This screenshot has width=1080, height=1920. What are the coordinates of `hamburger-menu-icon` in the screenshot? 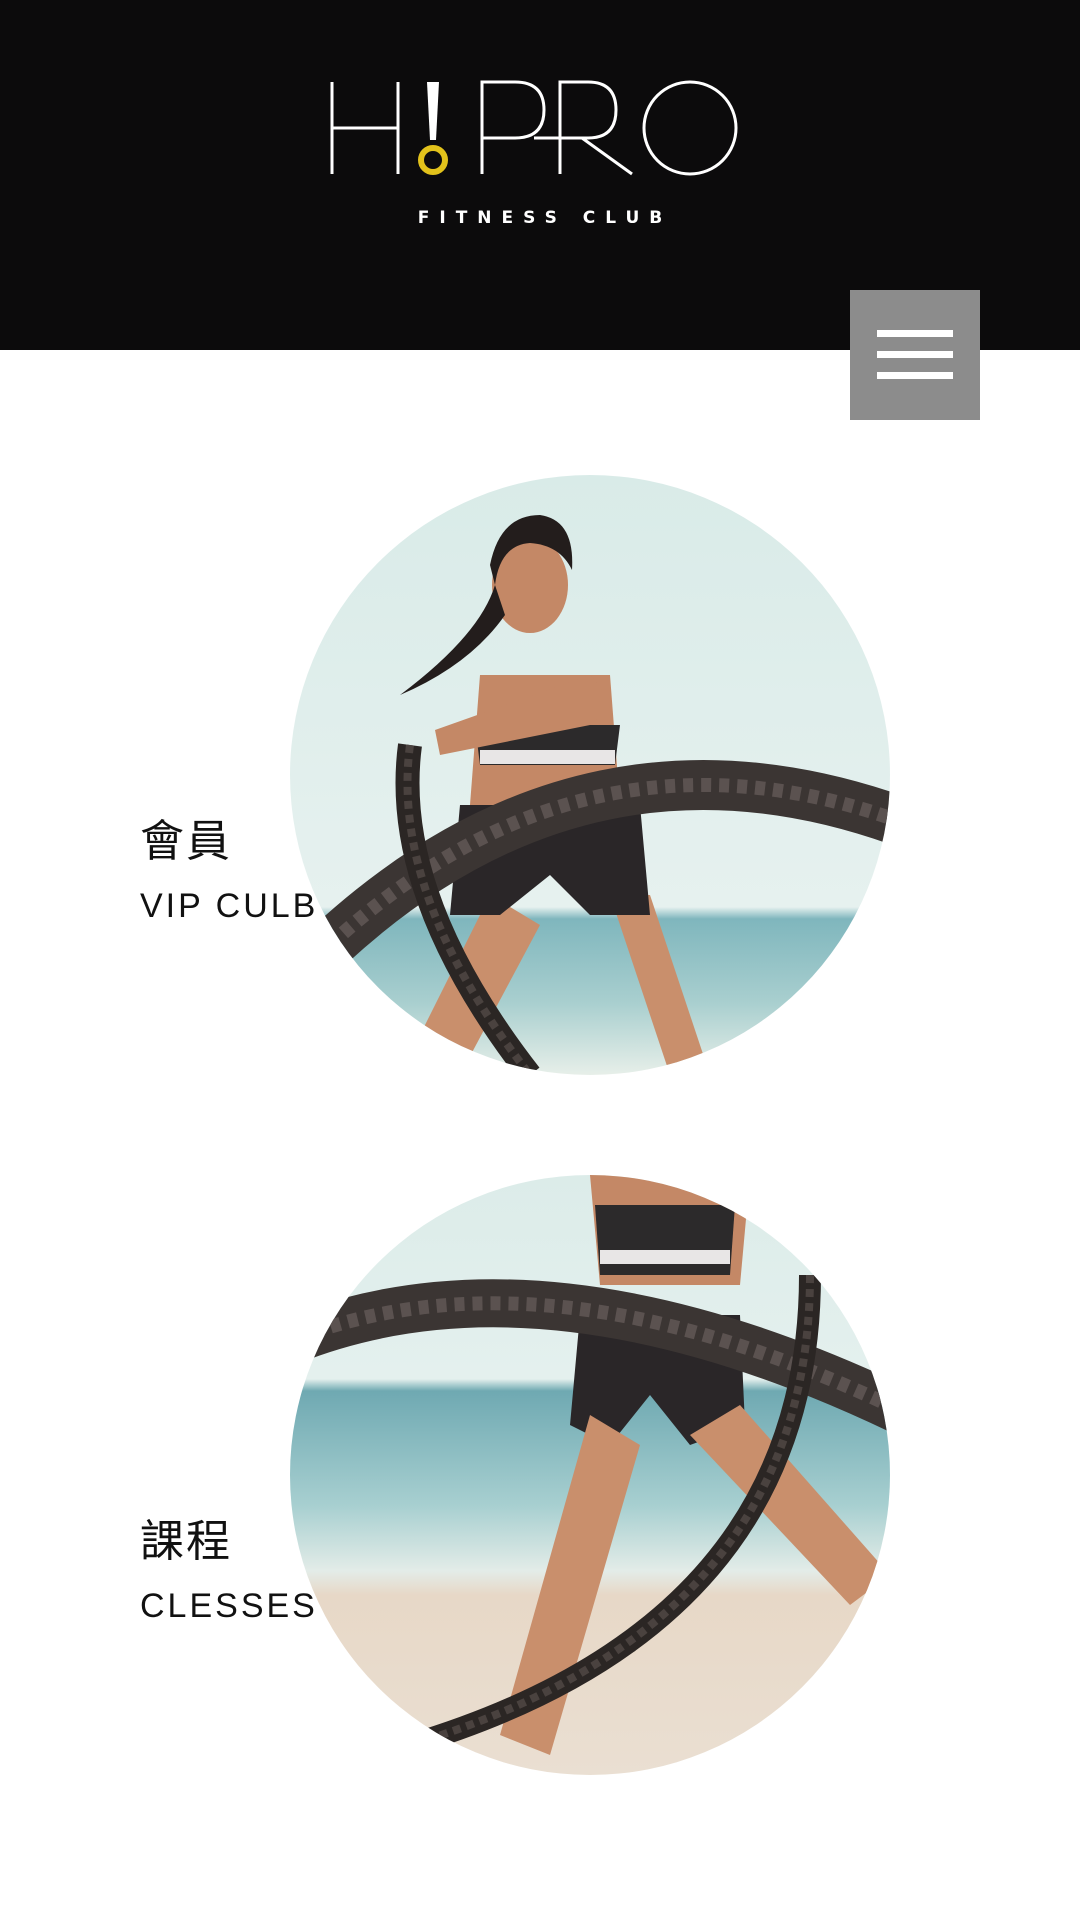 It's located at (915, 333).